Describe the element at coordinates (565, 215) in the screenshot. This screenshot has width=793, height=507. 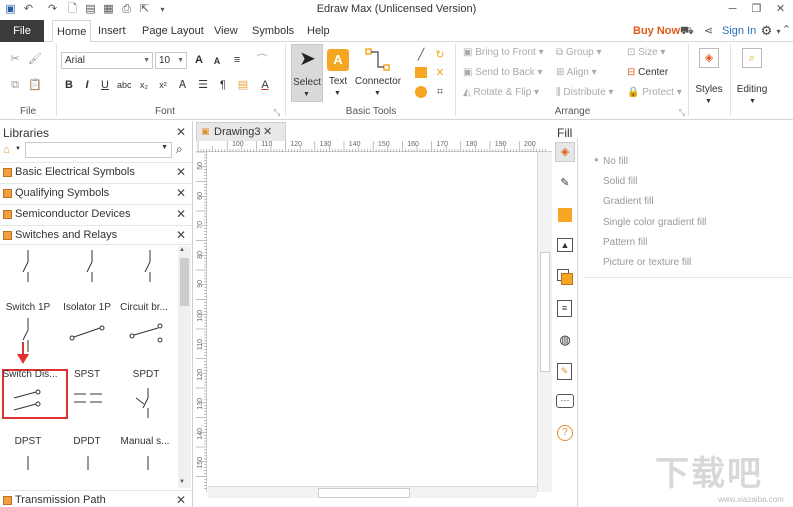
I see `shadow-color-icon` at that location.